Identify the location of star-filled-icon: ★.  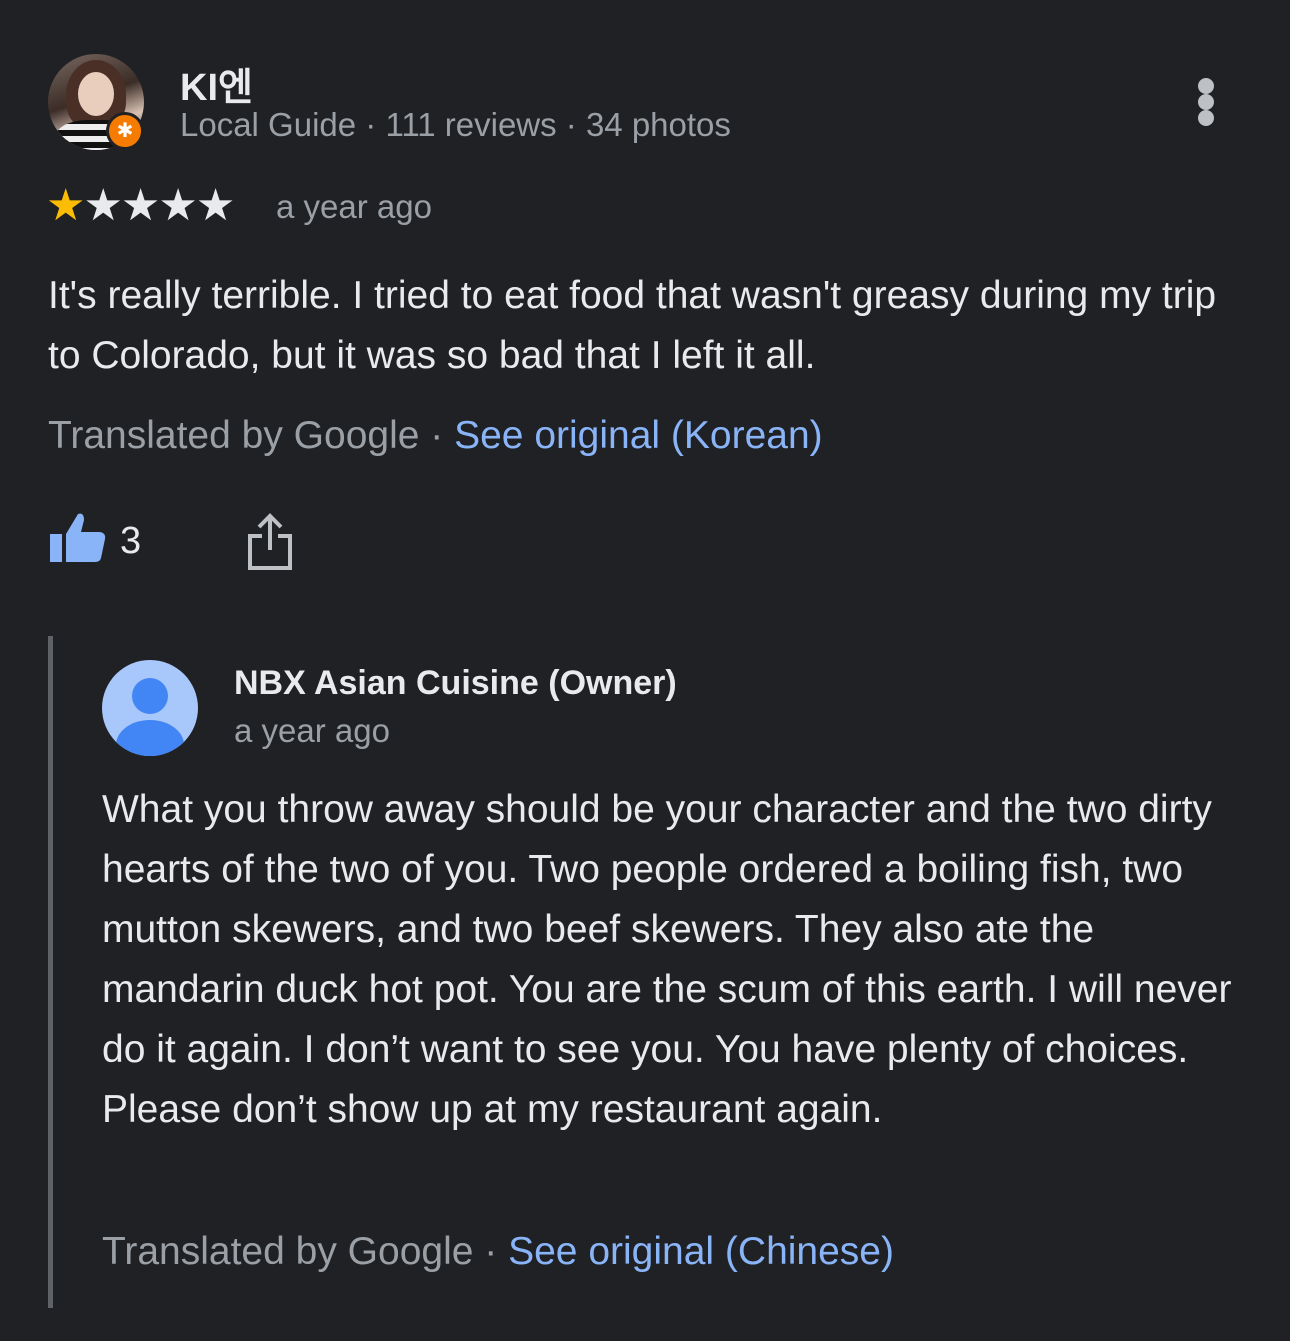
(65, 205).